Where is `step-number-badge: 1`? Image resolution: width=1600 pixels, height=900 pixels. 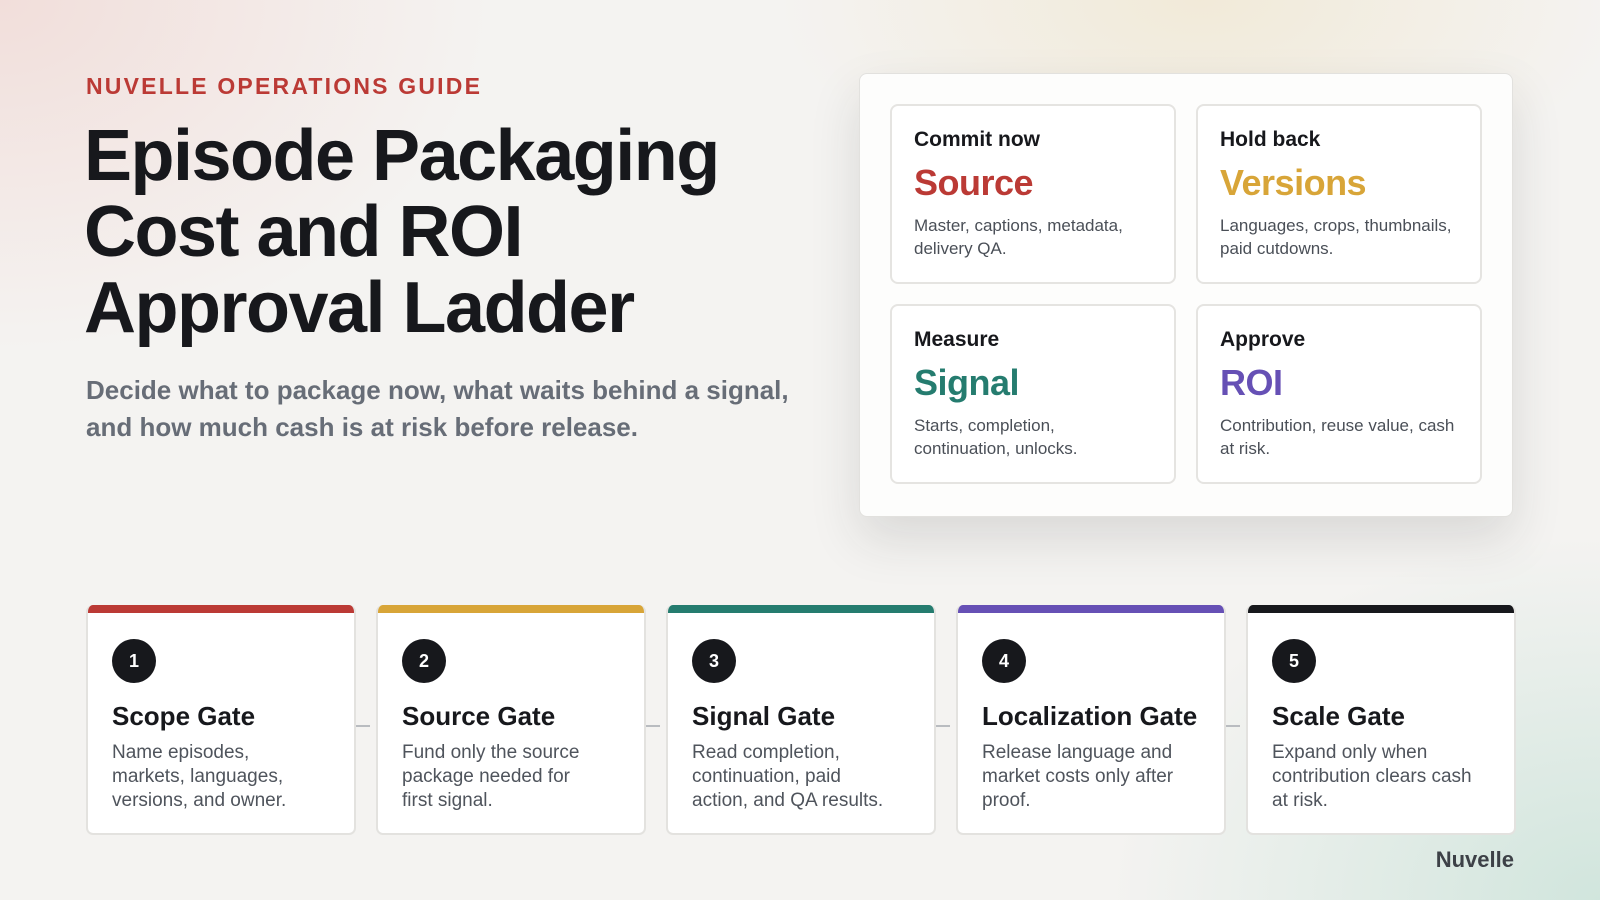 step-number-badge: 1 is located at coordinates (134, 661).